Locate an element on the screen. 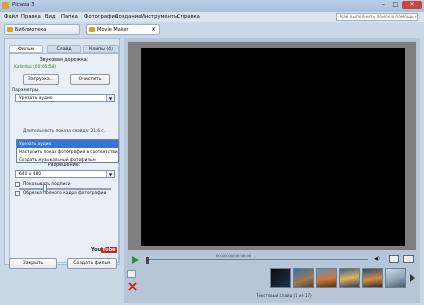 The height and width of the screenshot is (305, 424). clear-audio-button: Очистить is located at coordinates (90, 79).